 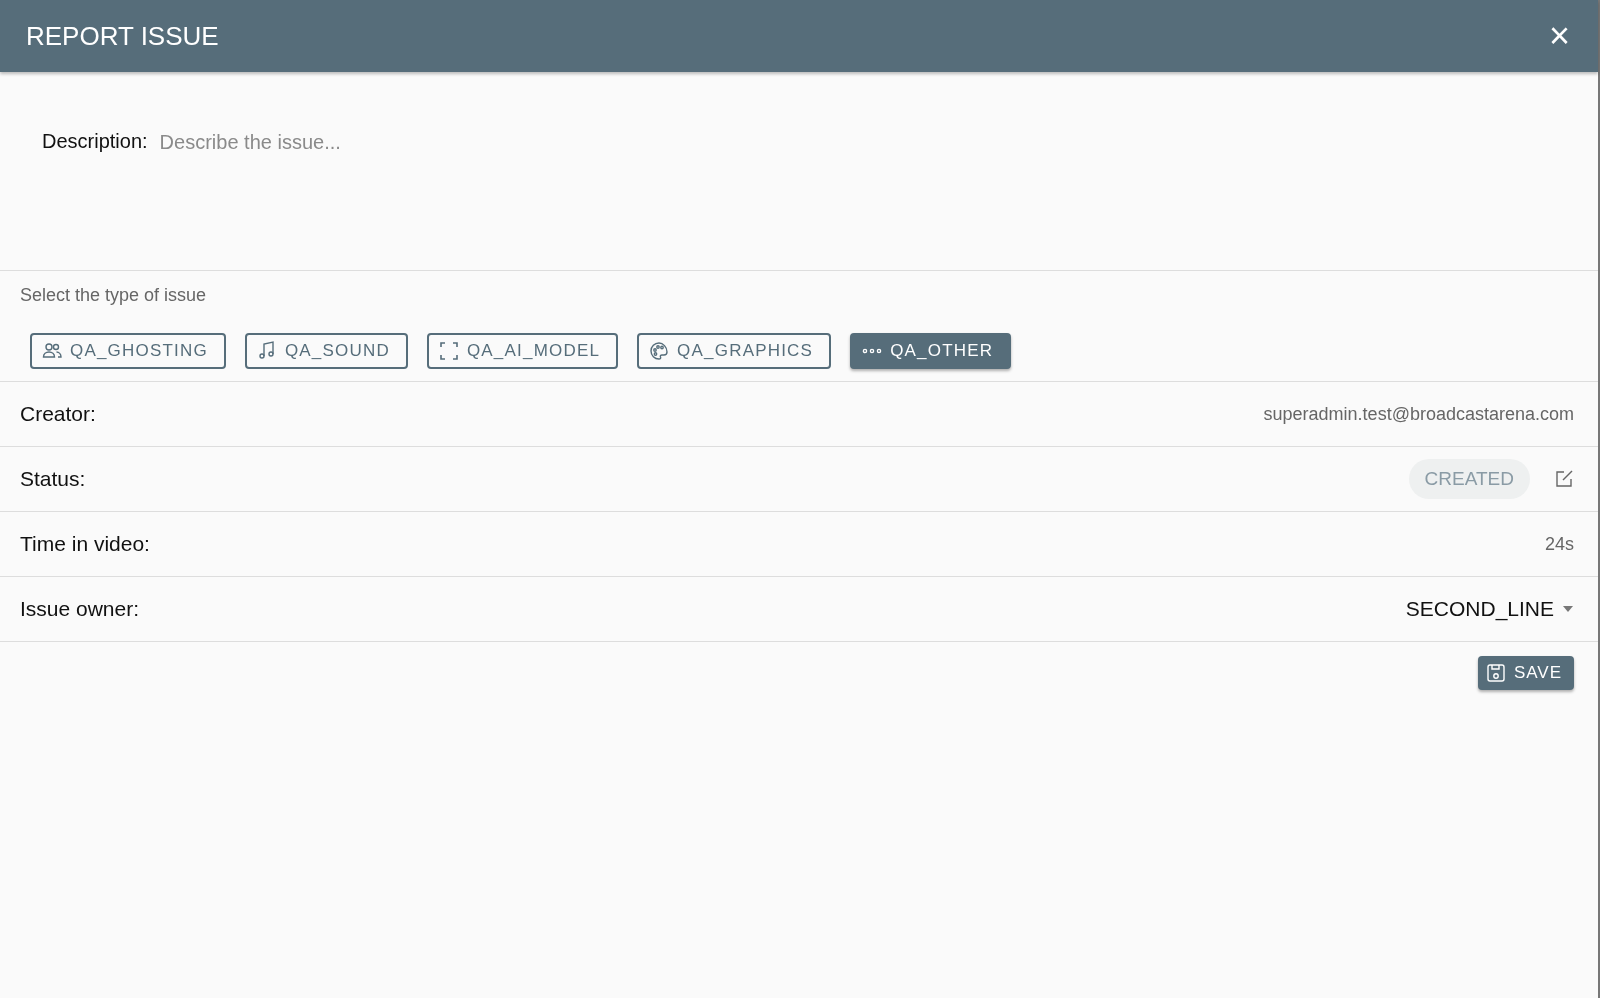 I want to click on field-label: Creator:, so click(x=58, y=414).